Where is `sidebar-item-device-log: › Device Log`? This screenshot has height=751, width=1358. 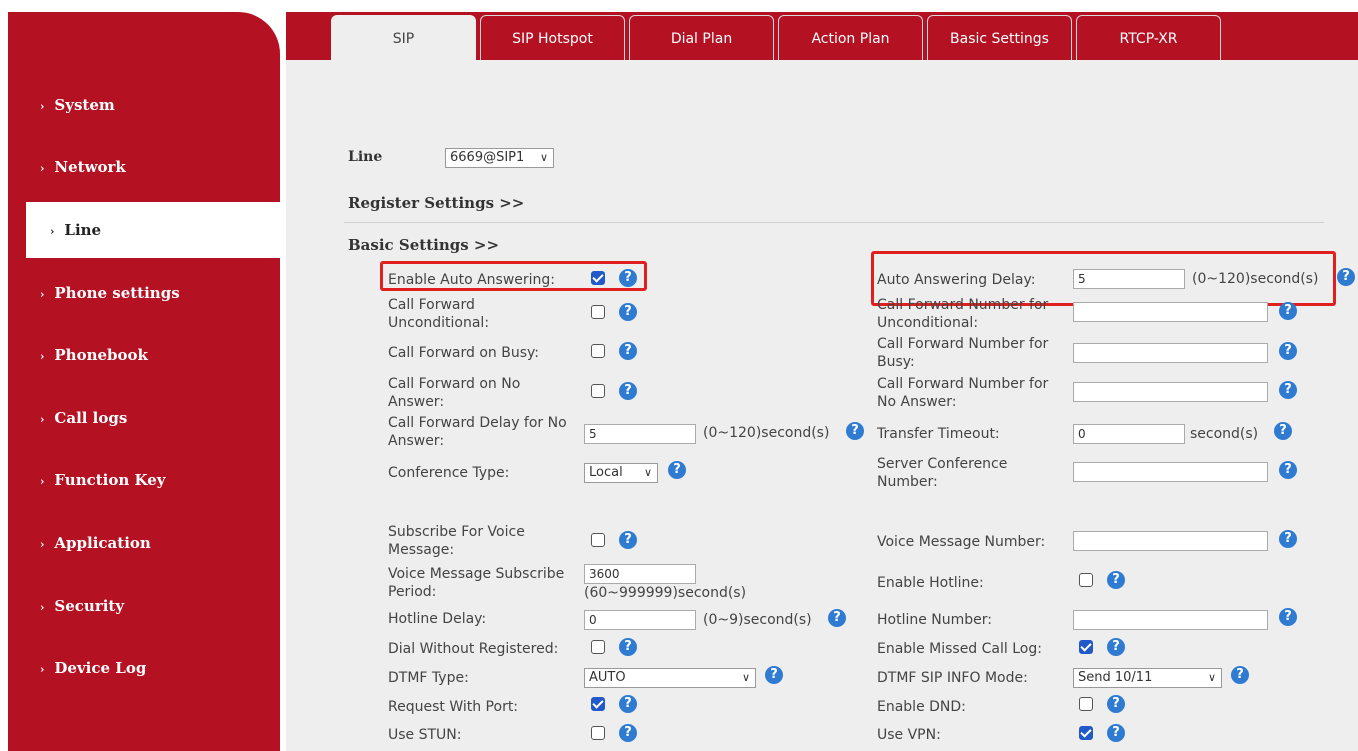 sidebar-item-device-log: › Device Log is located at coordinates (93, 668).